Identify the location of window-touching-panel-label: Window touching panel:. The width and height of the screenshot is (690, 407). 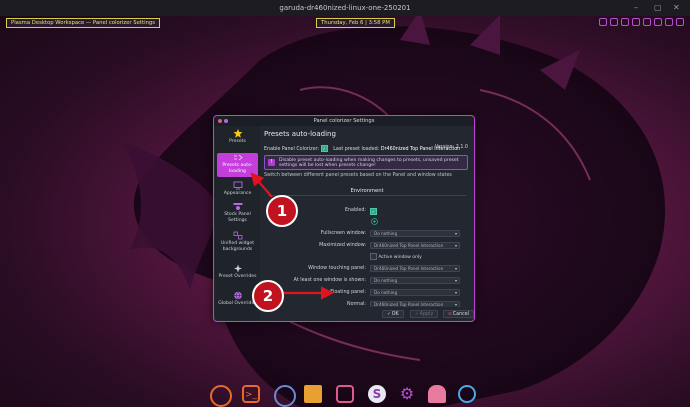
(337, 268).